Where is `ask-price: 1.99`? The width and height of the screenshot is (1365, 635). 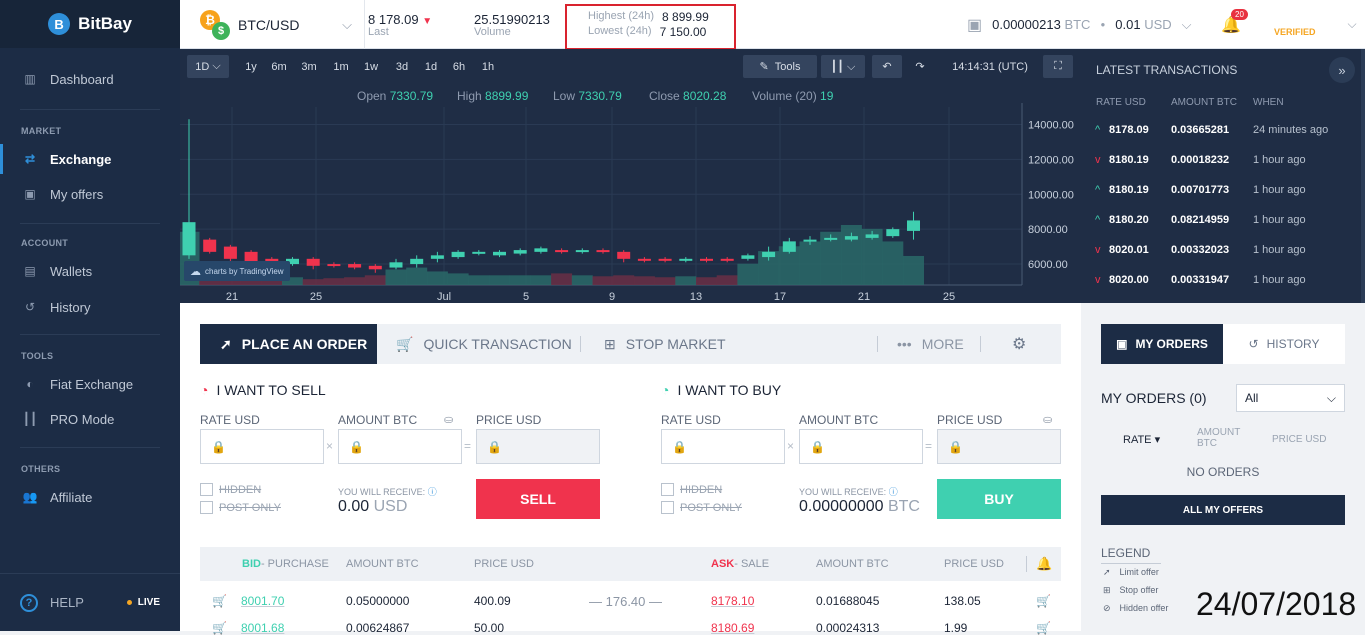
ask-price: 1.99 is located at coordinates (956, 628).